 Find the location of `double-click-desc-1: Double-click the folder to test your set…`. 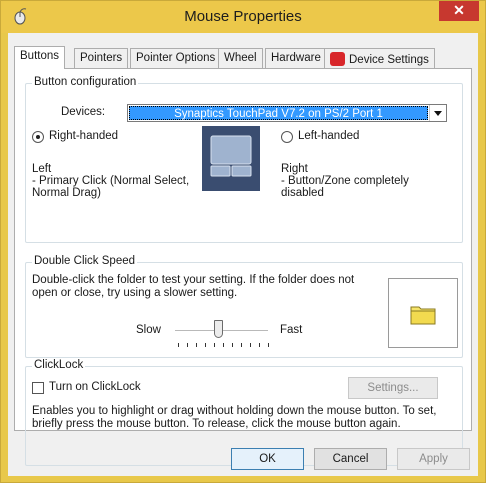

double-click-desc-1: Double-click the folder to test your set… is located at coordinates (193, 280).